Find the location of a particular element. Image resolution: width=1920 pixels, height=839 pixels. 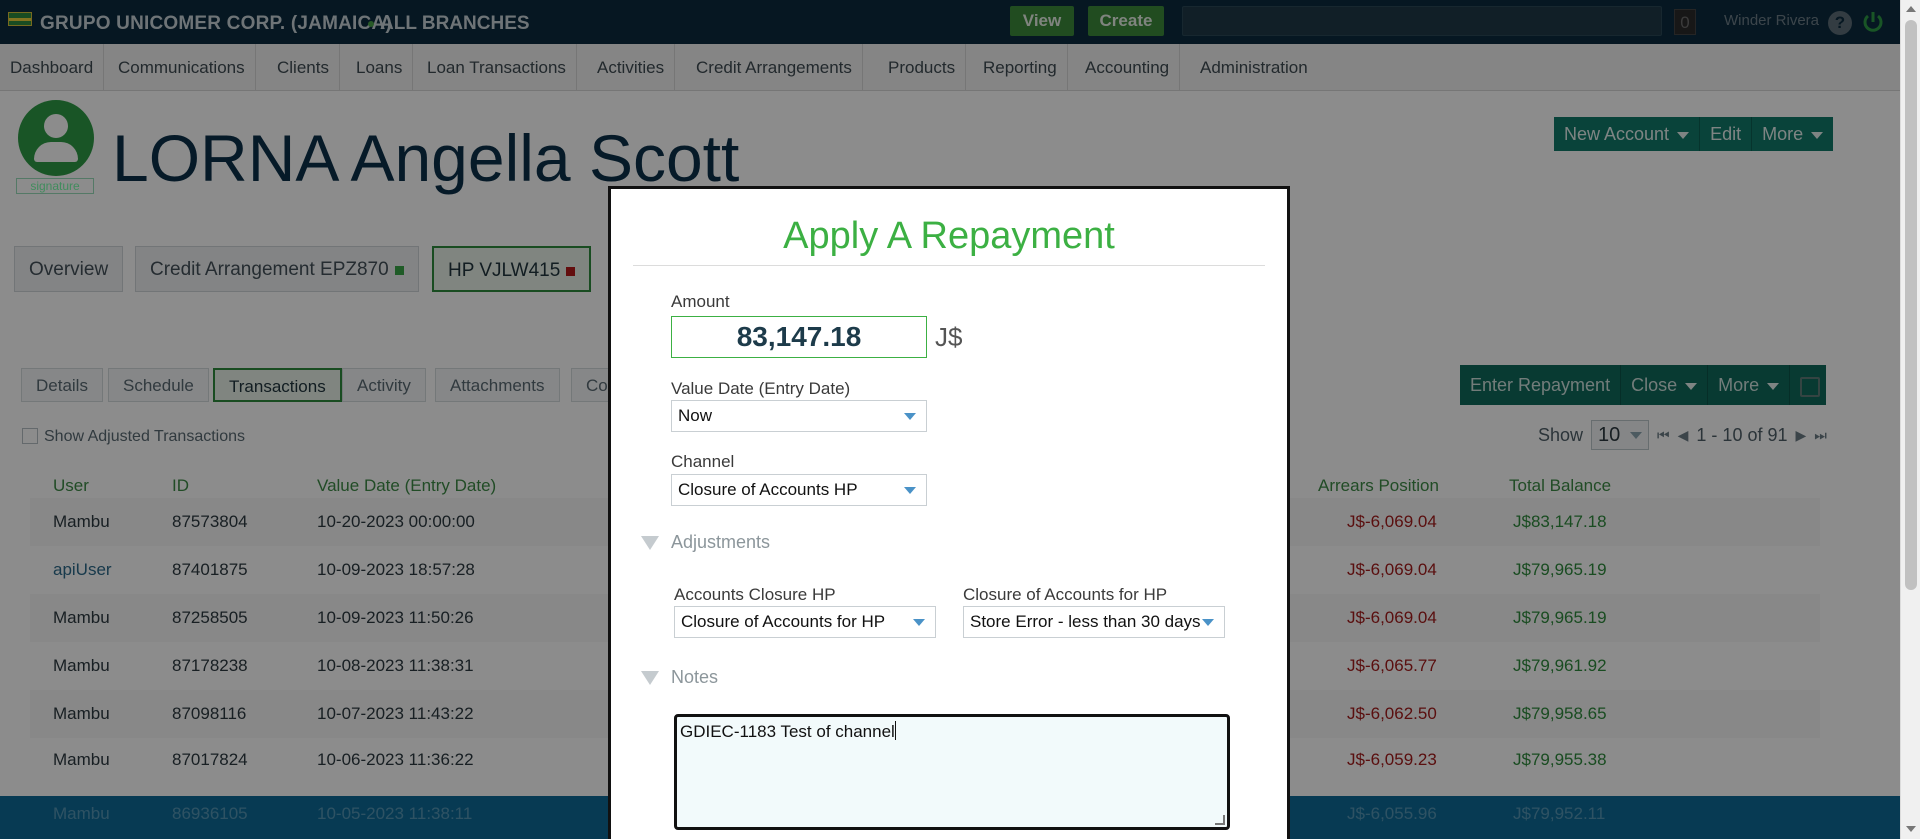

dialog-title: Apply A Repayment is located at coordinates (949, 236).